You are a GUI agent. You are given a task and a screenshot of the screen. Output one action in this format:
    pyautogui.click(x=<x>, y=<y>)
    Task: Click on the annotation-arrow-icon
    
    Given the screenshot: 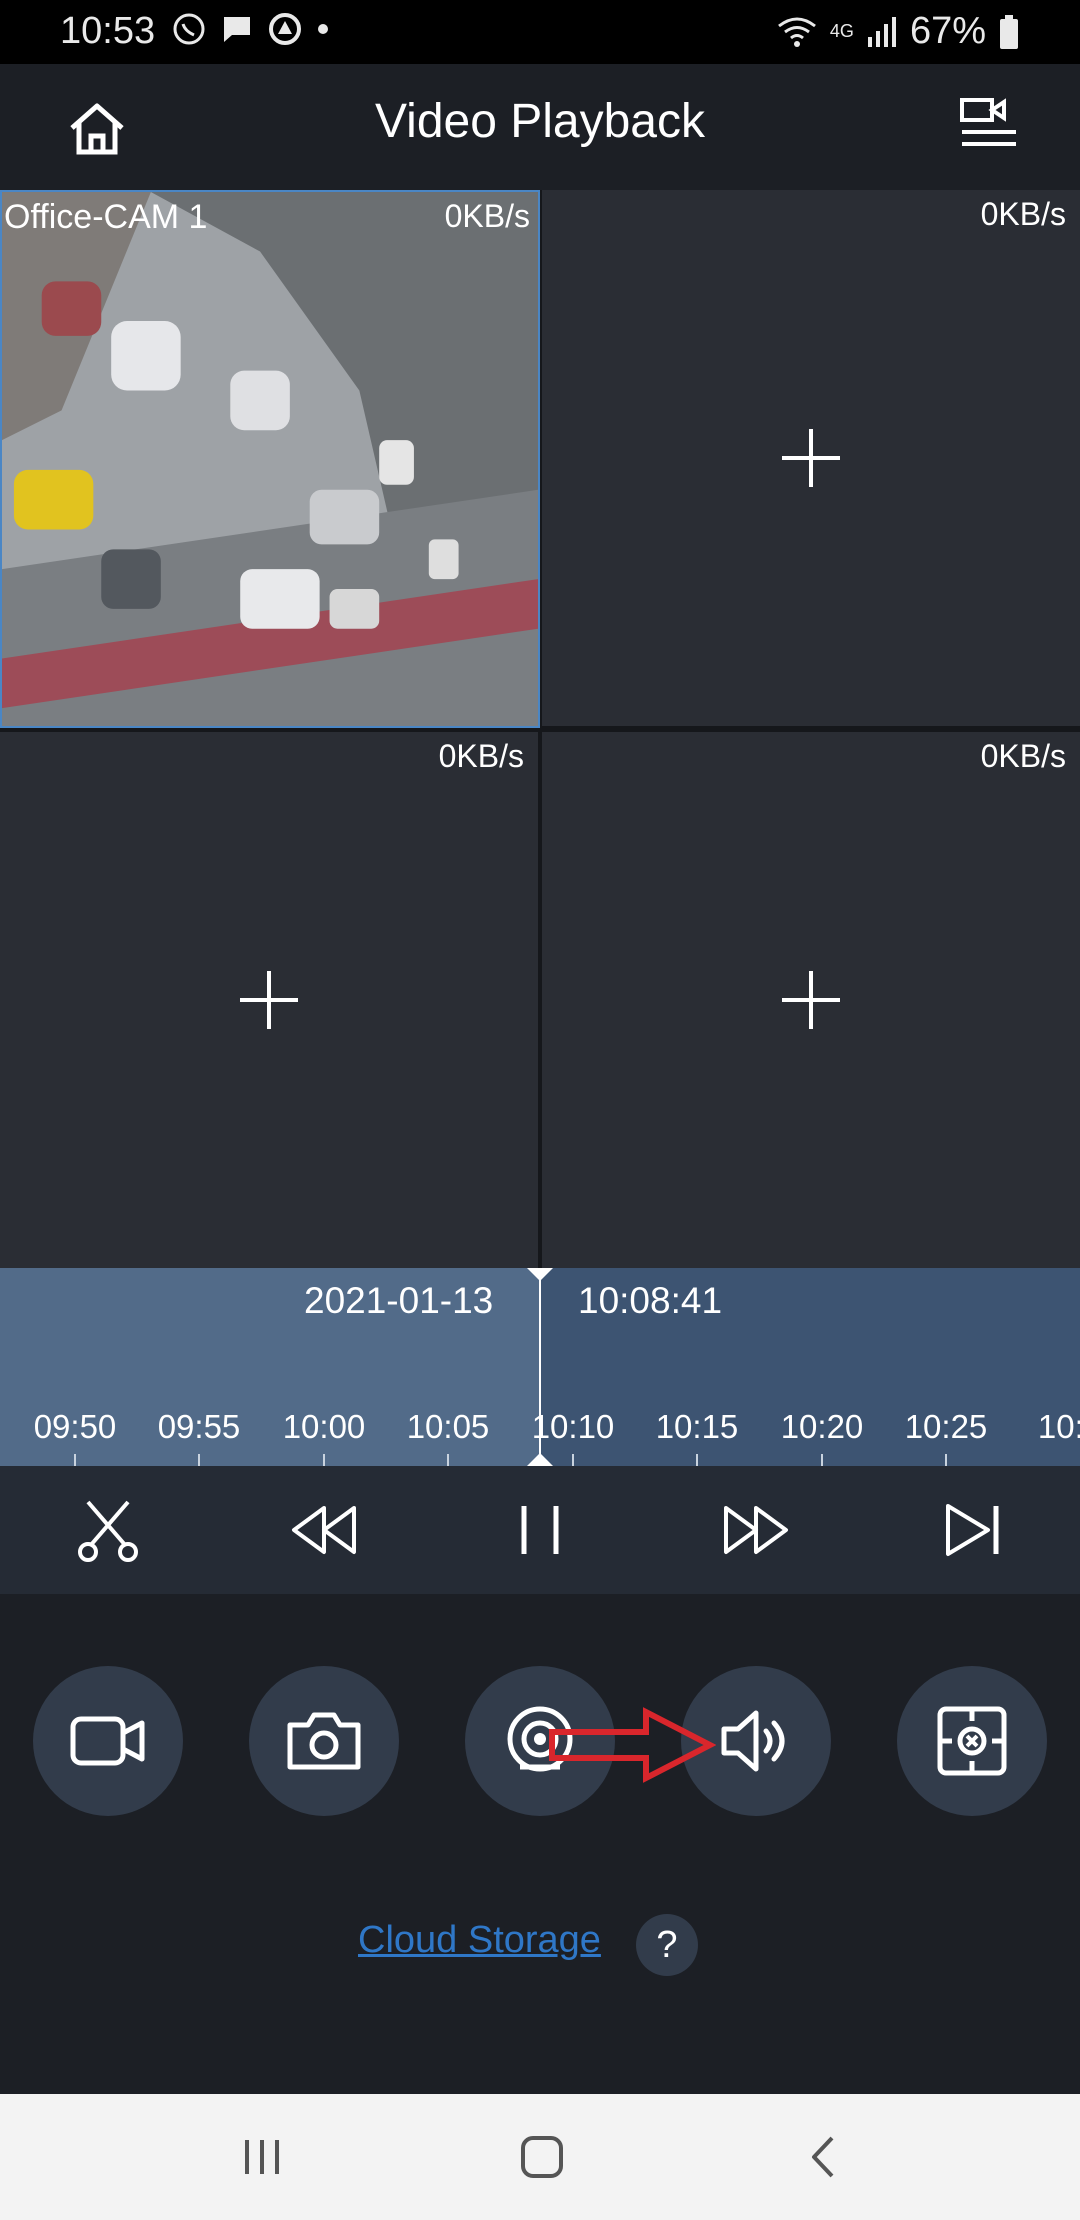 What is the action you would take?
    pyautogui.click(x=632, y=1745)
    